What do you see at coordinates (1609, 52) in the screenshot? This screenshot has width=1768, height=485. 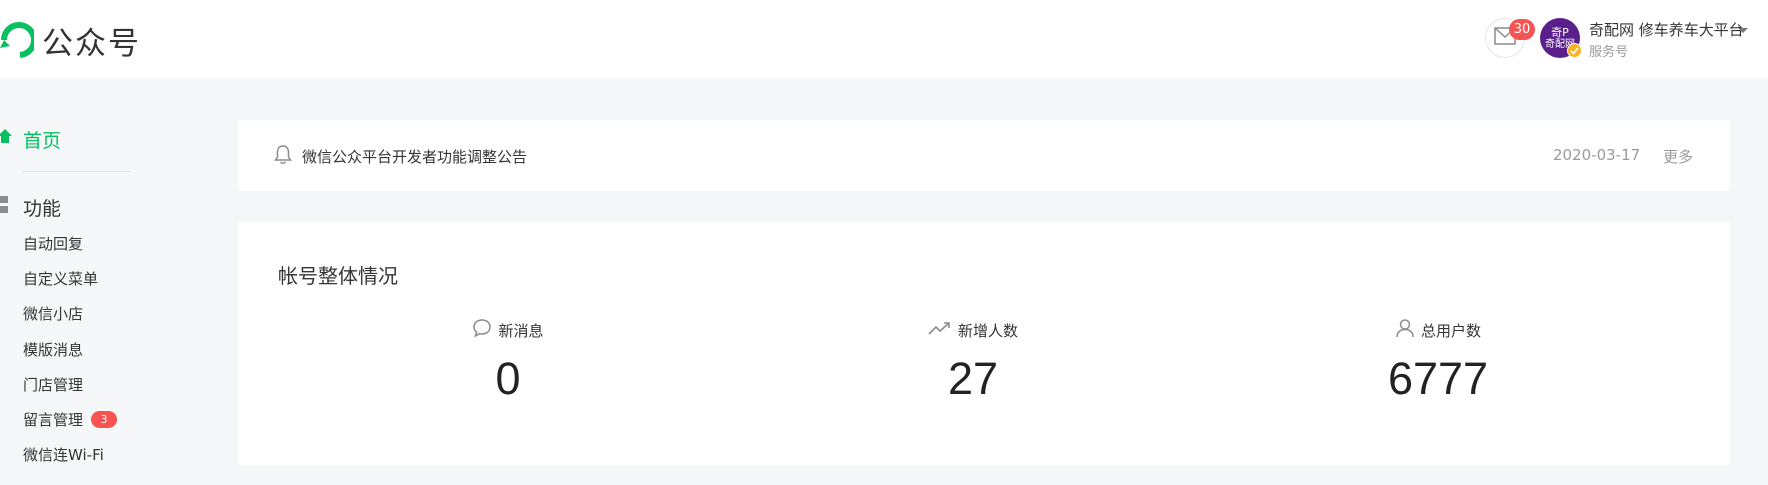 I see `account-type: 服务号` at bounding box center [1609, 52].